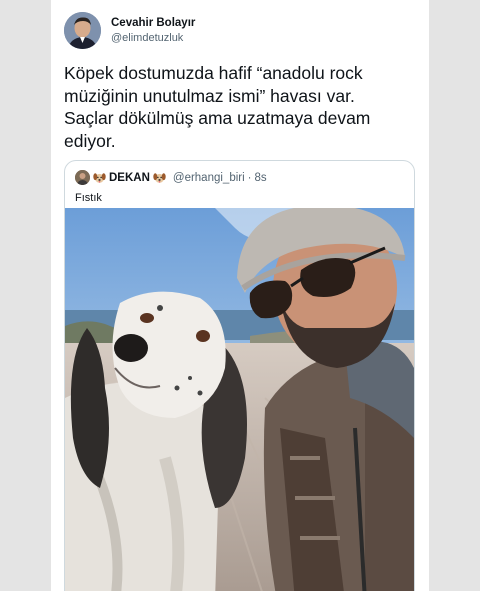 This screenshot has width=480, height=591. What do you see at coordinates (153, 23) in the screenshot?
I see `author-display-name: Cevahir Bolayır` at bounding box center [153, 23].